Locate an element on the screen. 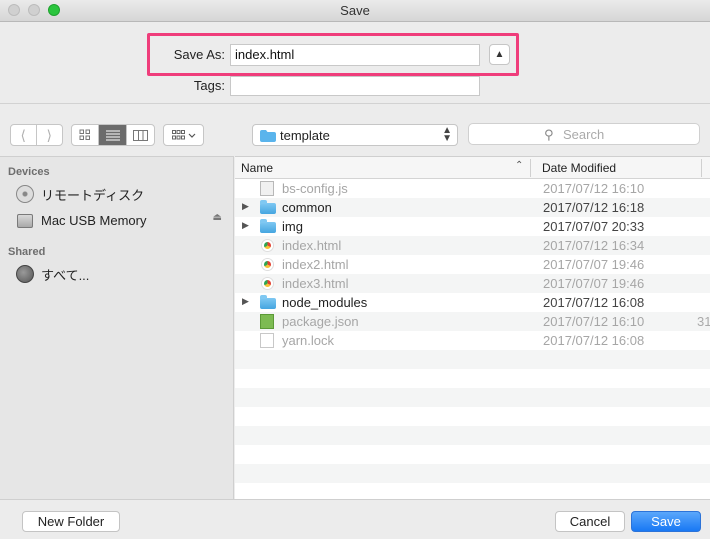 This screenshot has width=710, height=539. list-view-button is located at coordinates (113, 135).